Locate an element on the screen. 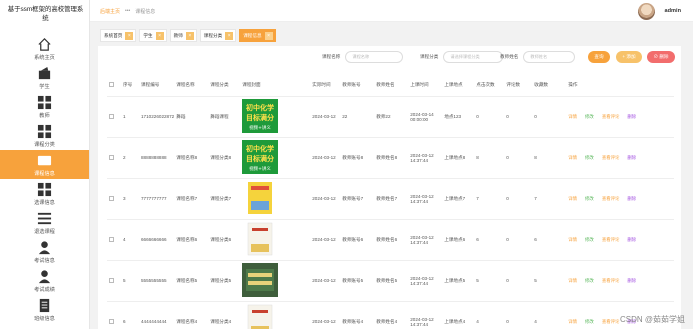 Image resolution: width=693 pixels, height=329 pixels. sidebar-item-4: 课程信息 is located at coordinates (44, 164).